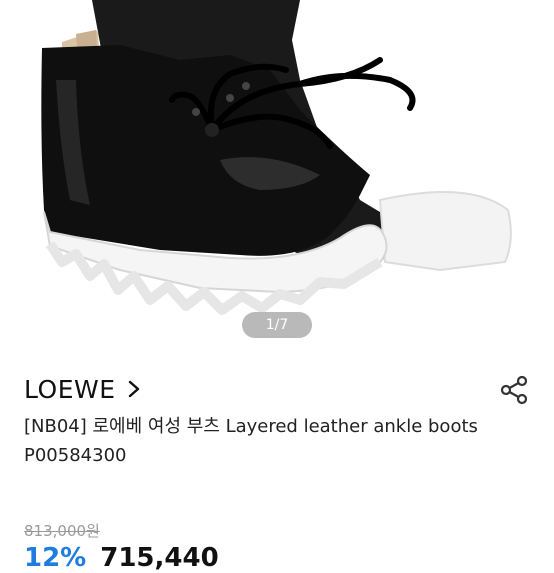 The width and height of the screenshot is (554, 573). What do you see at coordinates (514, 390) in the screenshot?
I see `share-icon` at bounding box center [514, 390].